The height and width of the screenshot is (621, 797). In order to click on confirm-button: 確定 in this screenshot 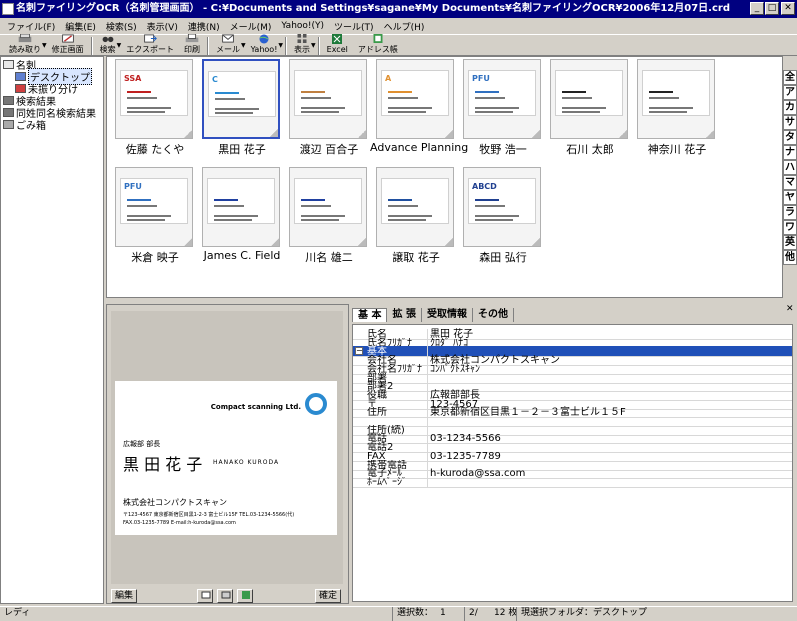, I will do `click(328, 596)`.